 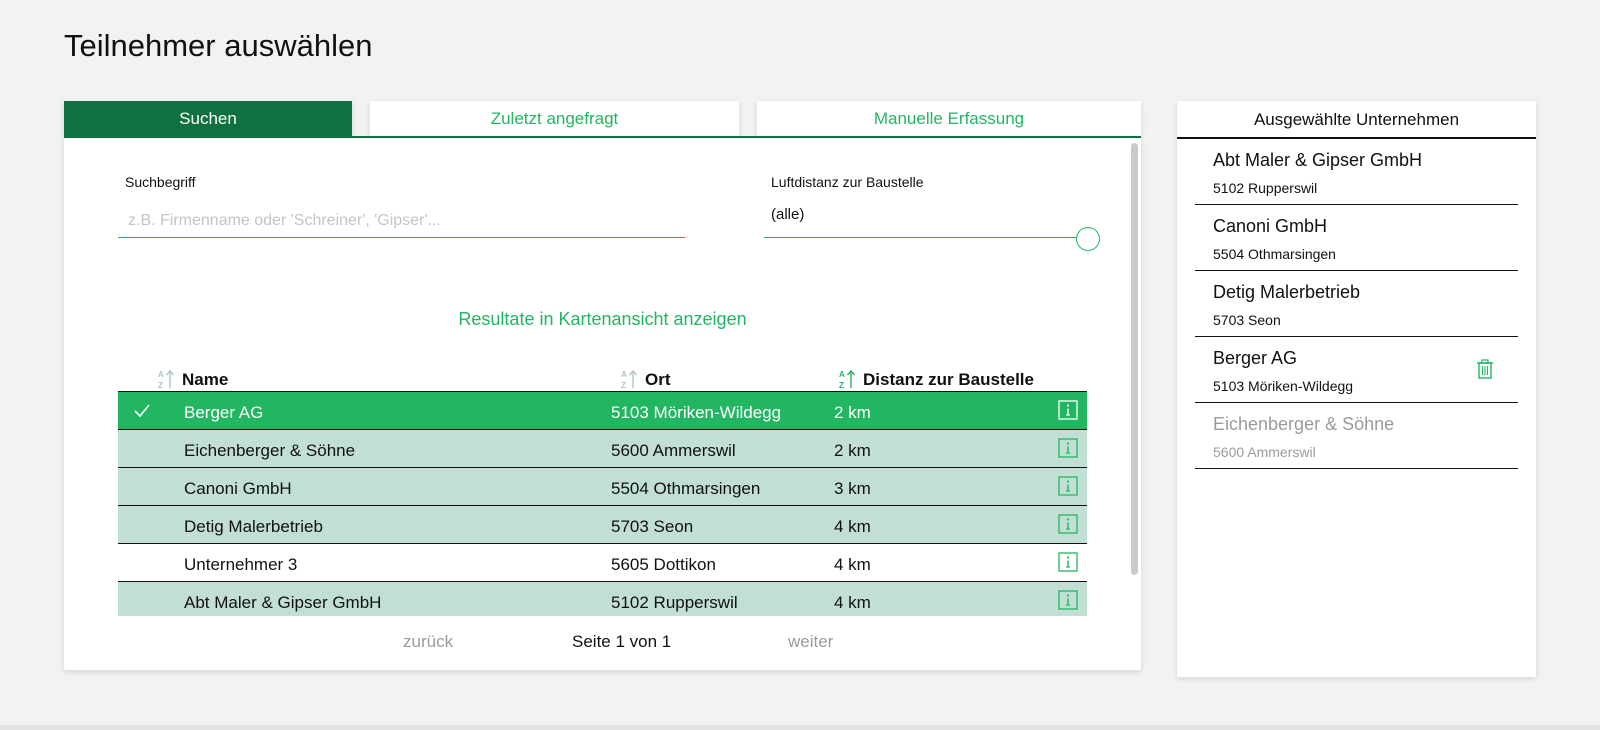 I want to click on pager-info: Seite 1 von 1, so click(x=622, y=641).